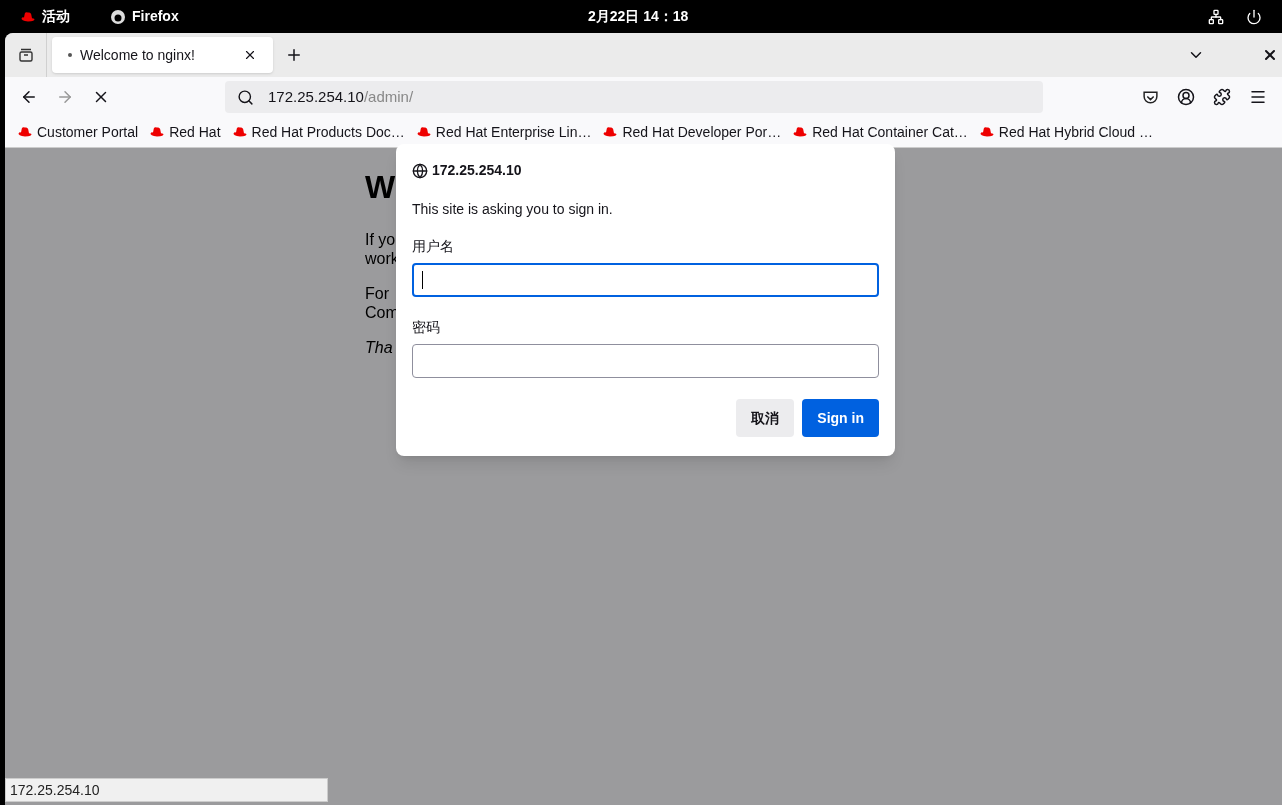 This screenshot has width=1282, height=805. What do you see at coordinates (1186, 97) in the screenshot?
I see `account-icon` at bounding box center [1186, 97].